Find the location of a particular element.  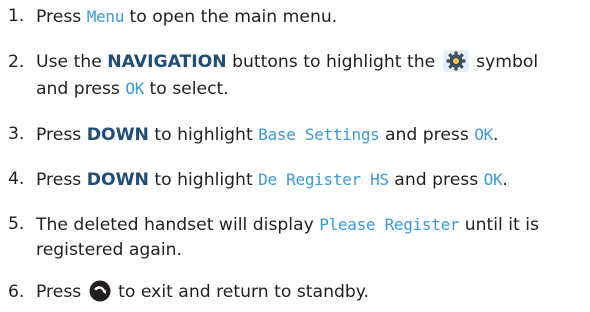

step-text-line-2: registered again. is located at coordinates (109, 250).